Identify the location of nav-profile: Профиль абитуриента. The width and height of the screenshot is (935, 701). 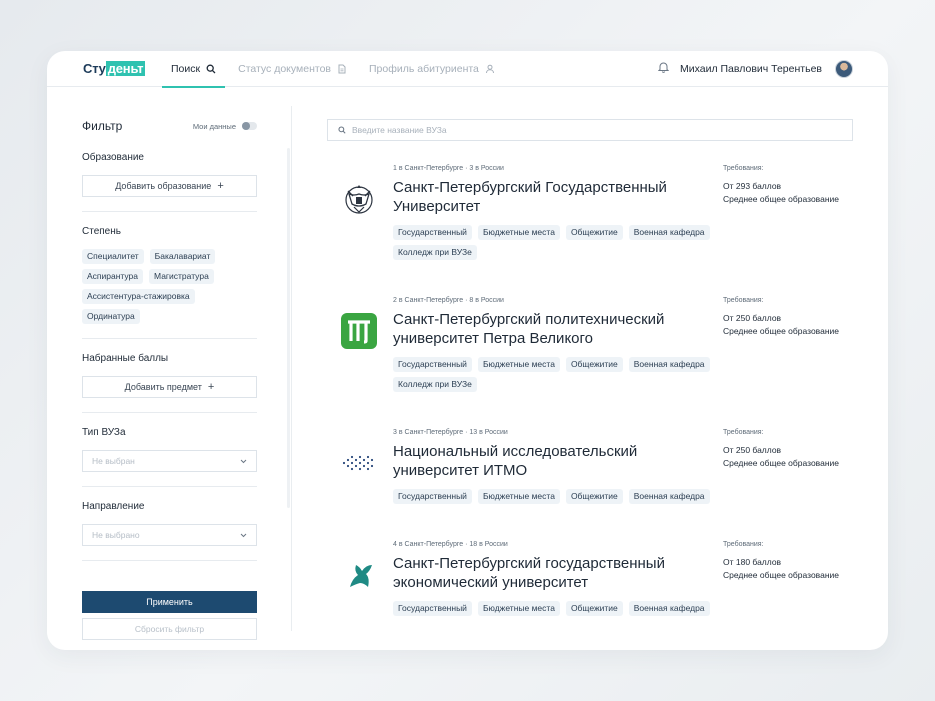
(432, 69).